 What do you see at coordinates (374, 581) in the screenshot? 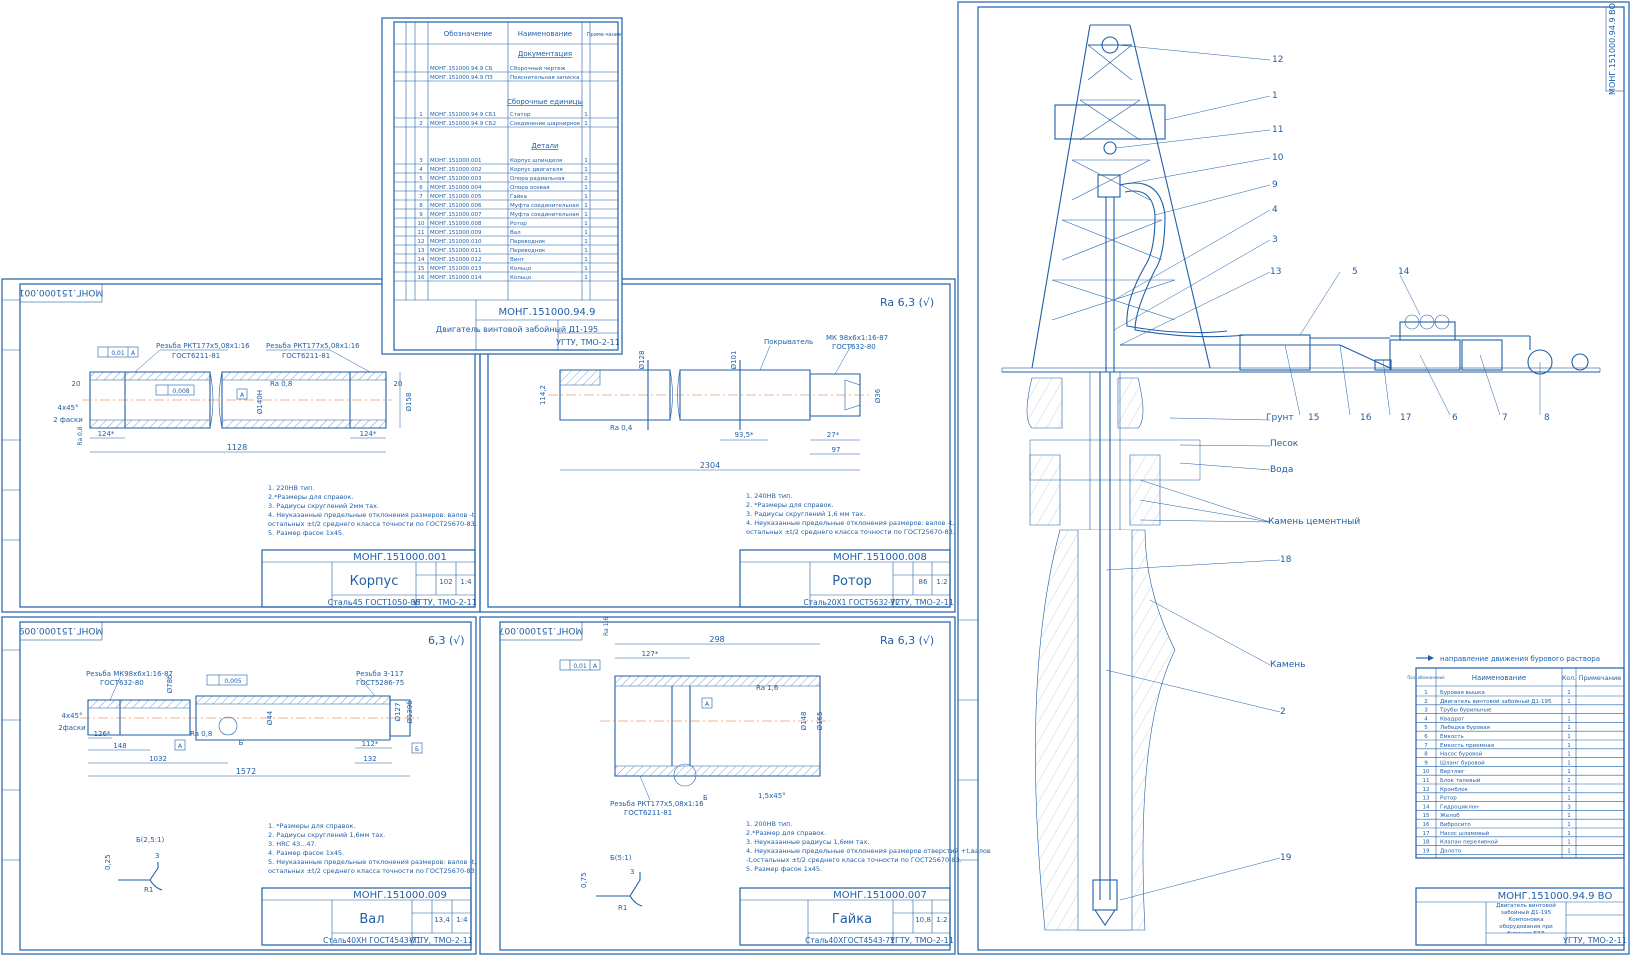
I see `korpus-stamp-name: Корпус` at bounding box center [374, 581].